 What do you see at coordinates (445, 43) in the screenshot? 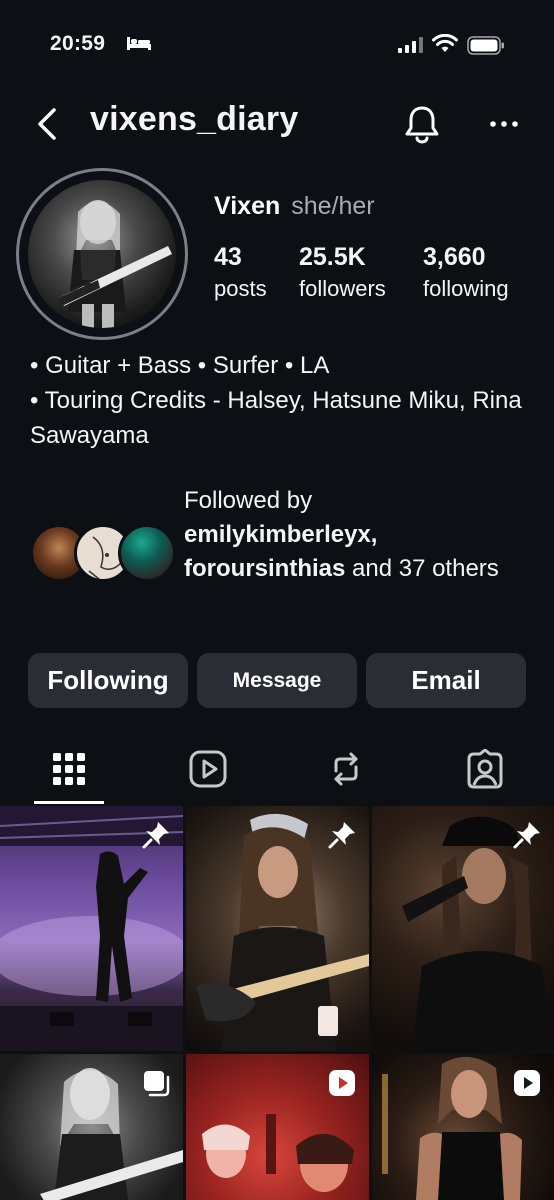
I see `wifi-icon` at bounding box center [445, 43].